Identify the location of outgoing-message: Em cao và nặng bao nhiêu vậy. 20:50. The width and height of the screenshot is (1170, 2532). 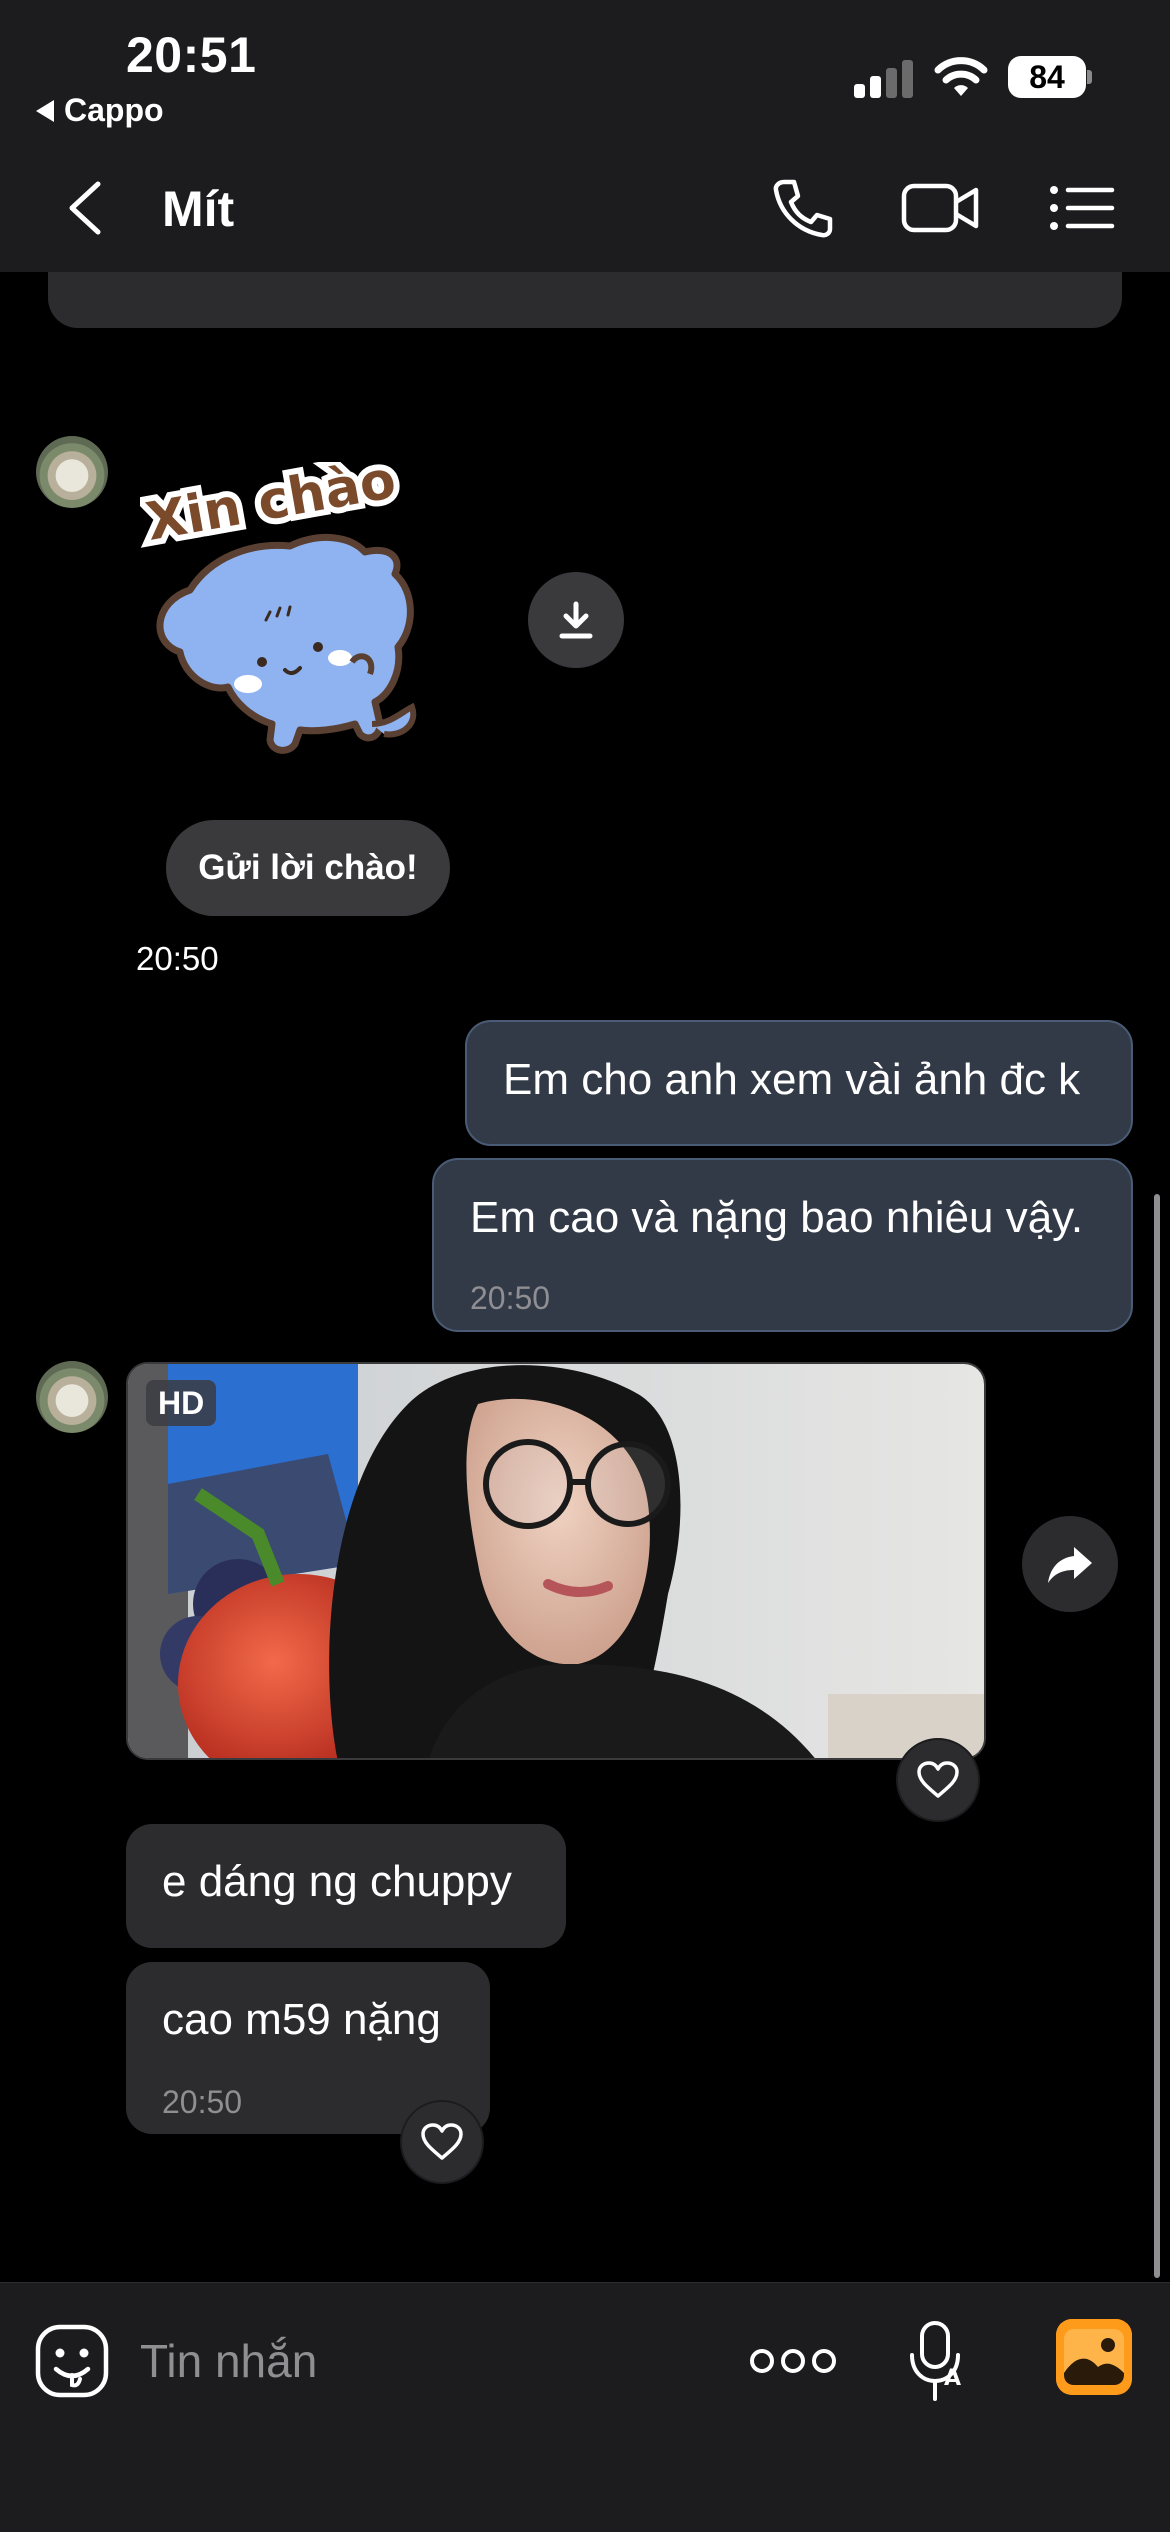
(782, 1245).